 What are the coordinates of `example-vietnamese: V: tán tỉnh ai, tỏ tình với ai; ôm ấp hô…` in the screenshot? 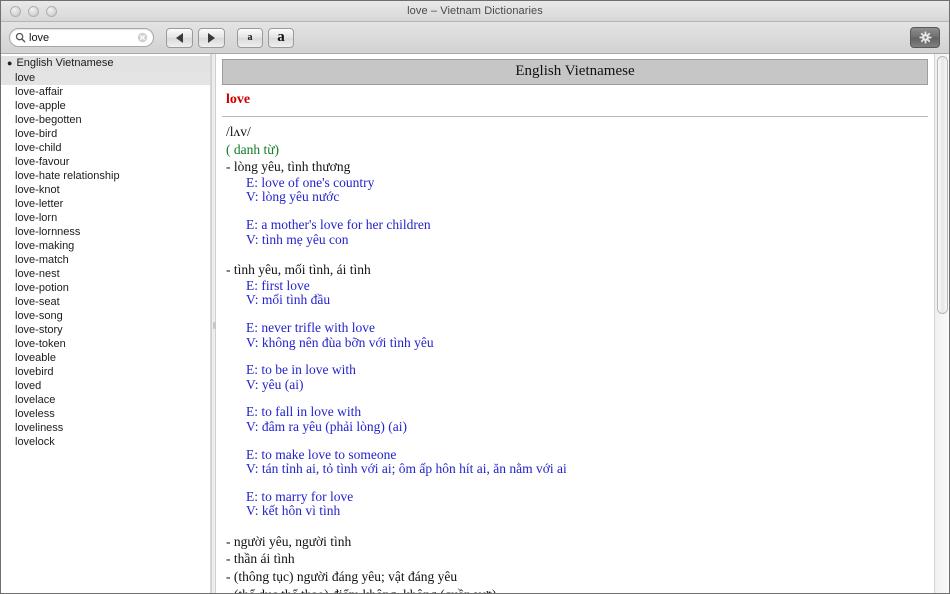 It's located at (406, 469).